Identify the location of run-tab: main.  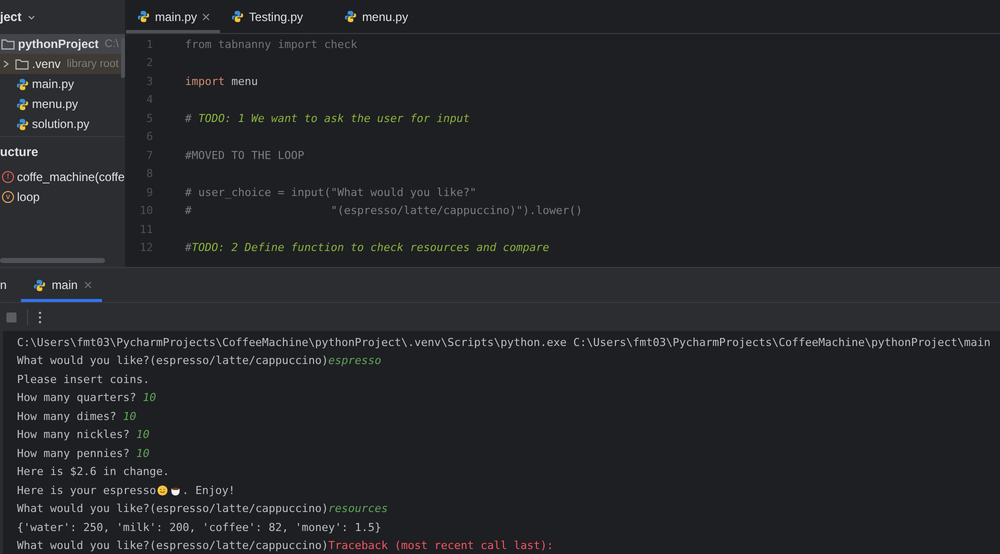
(61, 285).